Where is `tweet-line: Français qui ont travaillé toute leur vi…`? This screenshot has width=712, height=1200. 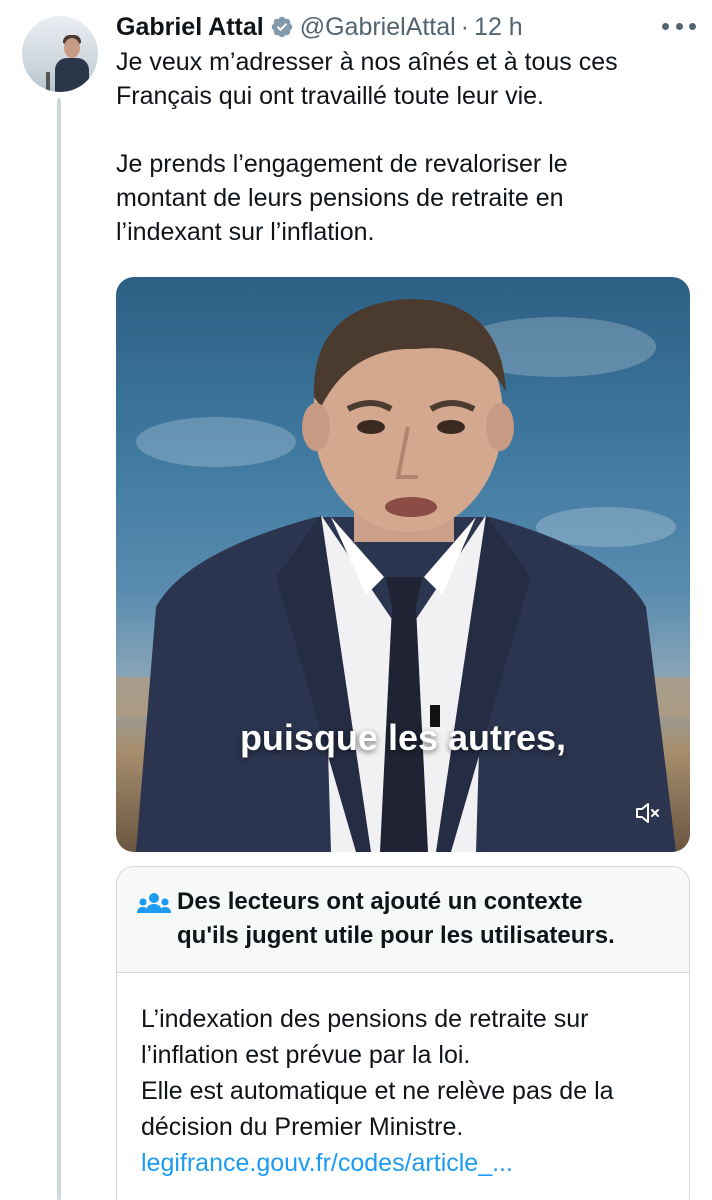 tweet-line: Français qui ont travaillé toute leur vi… is located at coordinates (330, 96).